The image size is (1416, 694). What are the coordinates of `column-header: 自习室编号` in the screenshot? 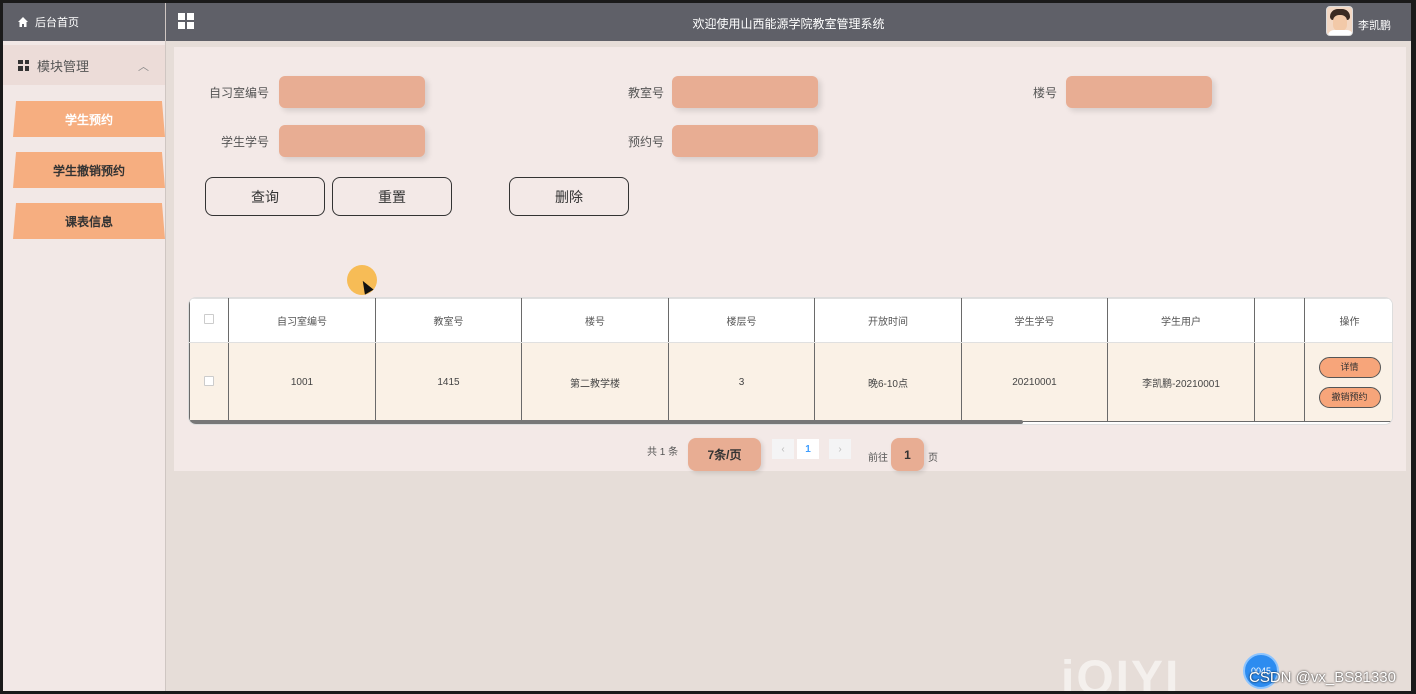 It's located at (302, 320).